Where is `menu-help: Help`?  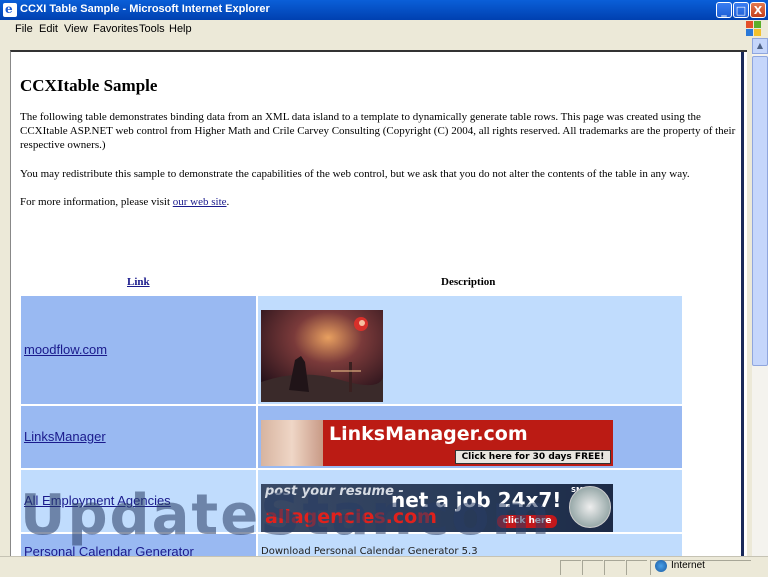
menu-help: Help is located at coordinates (180, 29).